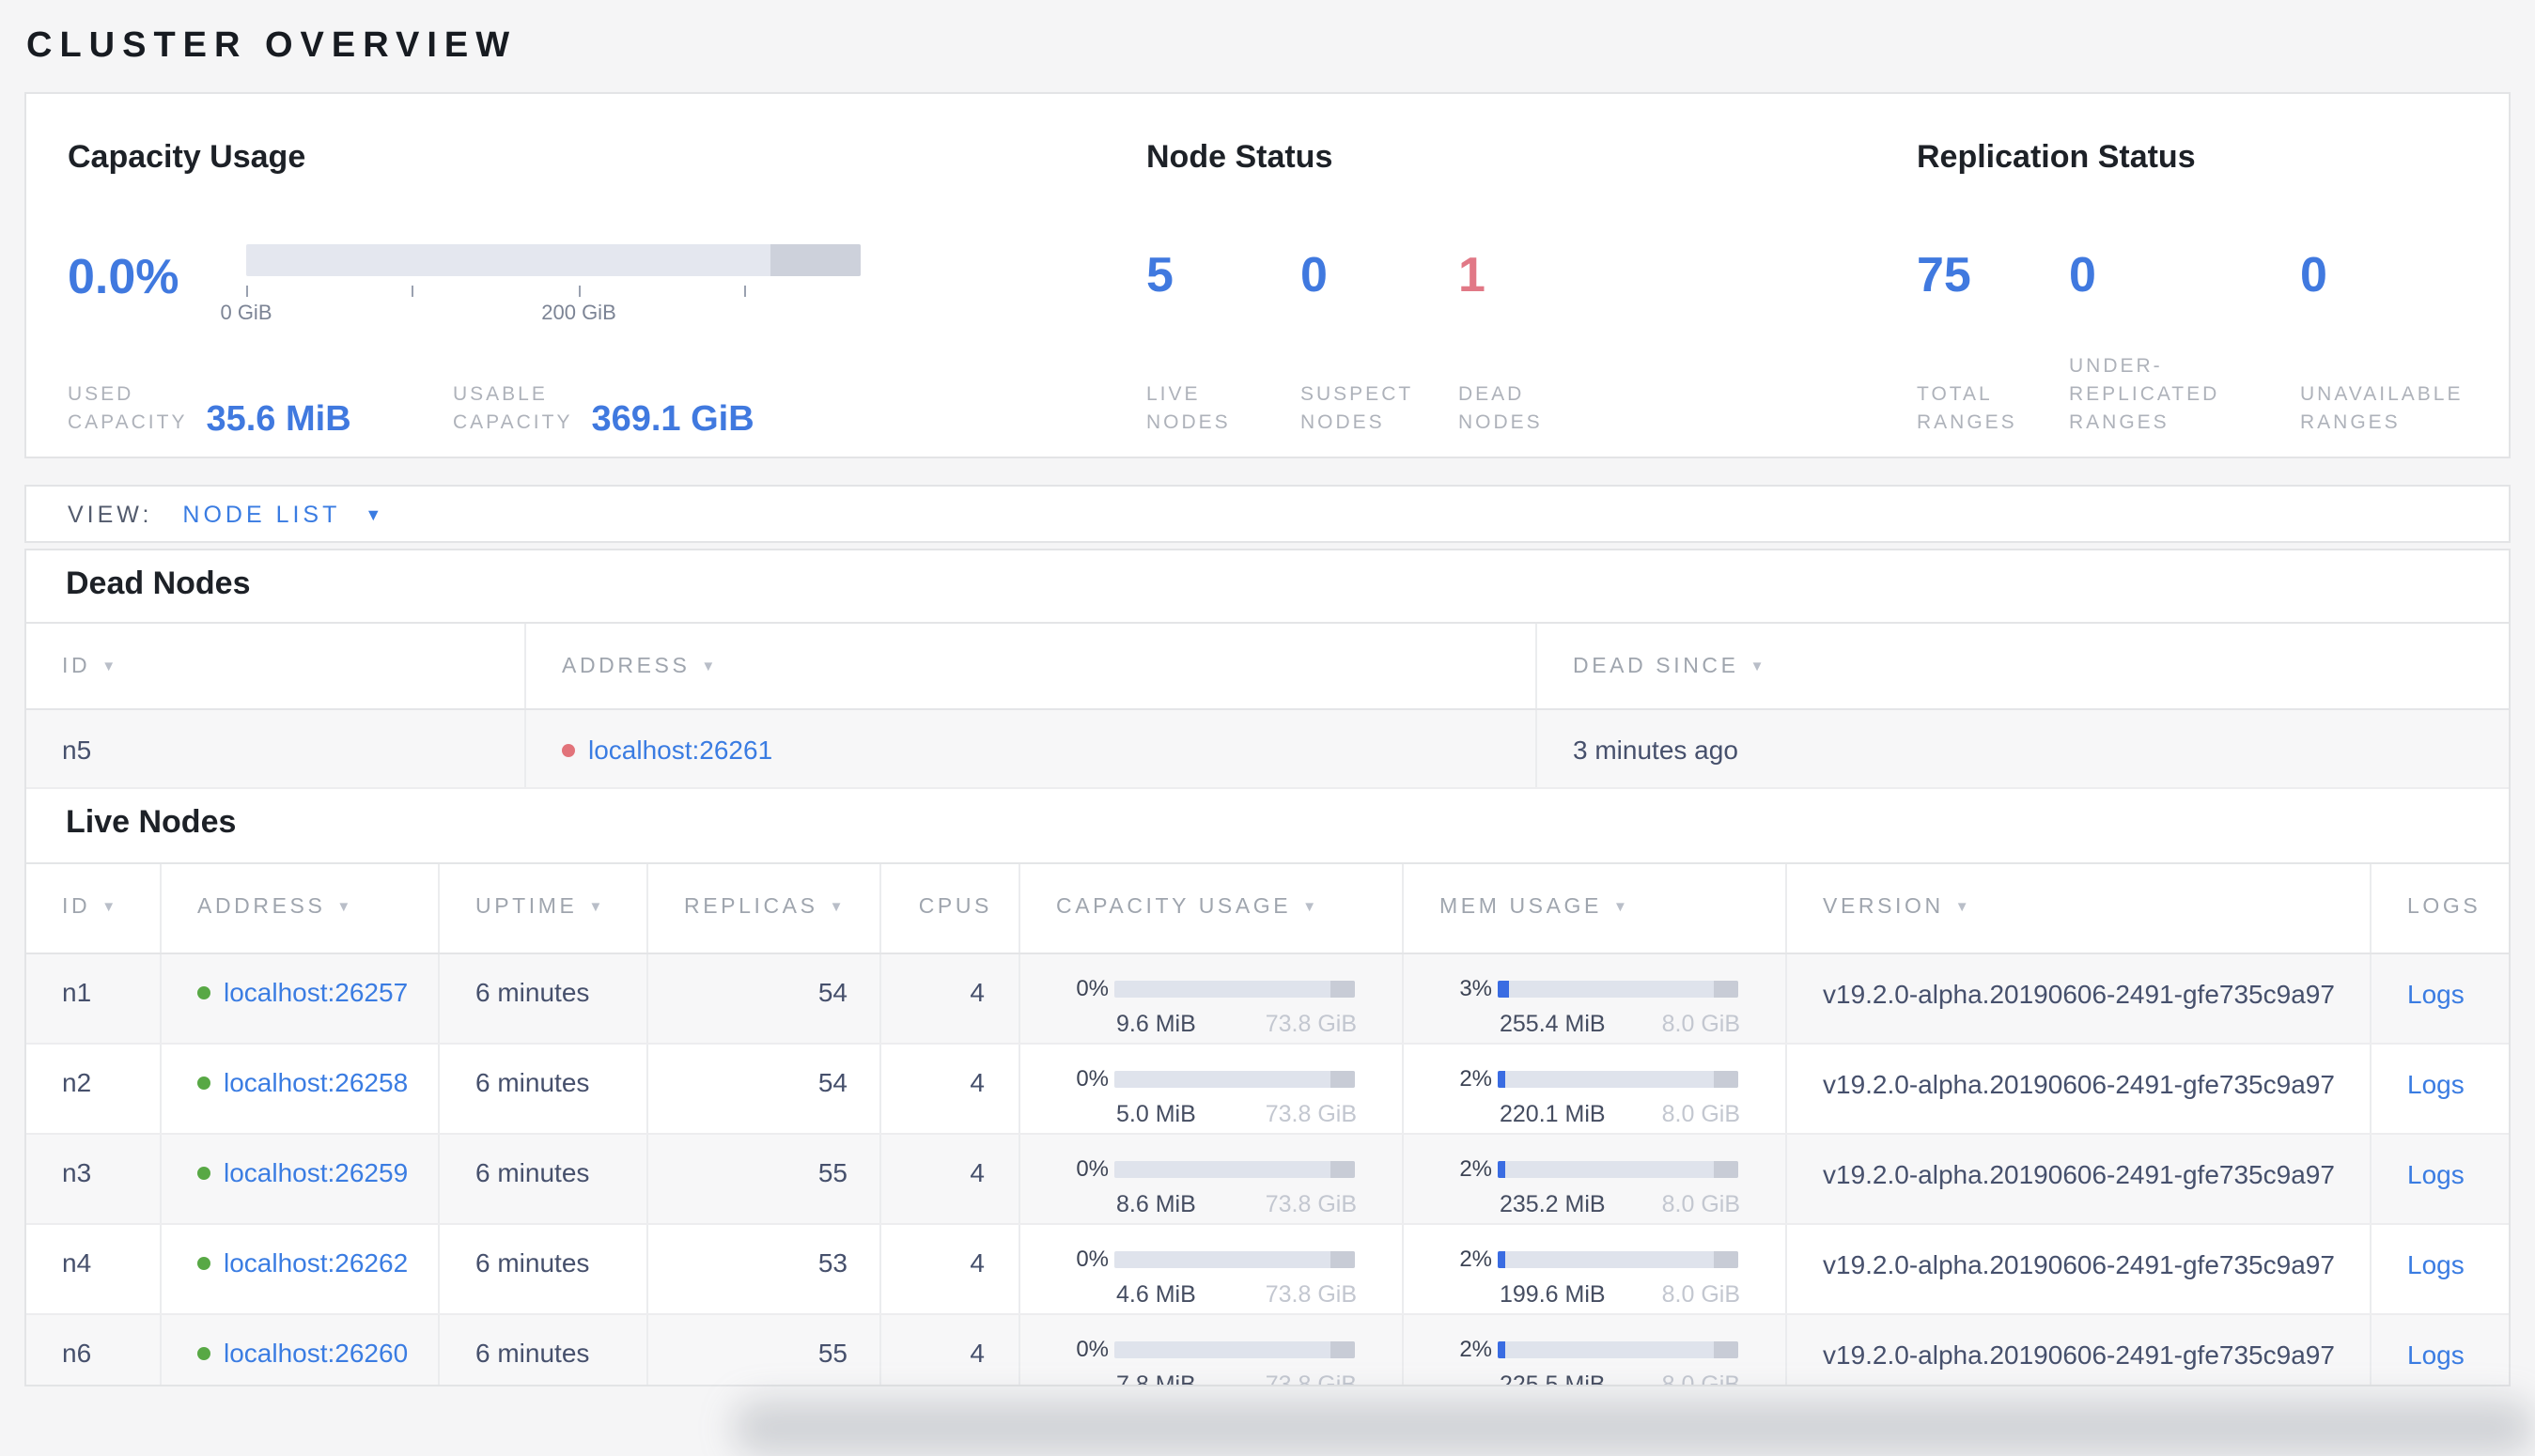  What do you see at coordinates (316, 1353) in the screenshot?
I see `node-address-link: localhost:26260` at bounding box center [316, 1353].